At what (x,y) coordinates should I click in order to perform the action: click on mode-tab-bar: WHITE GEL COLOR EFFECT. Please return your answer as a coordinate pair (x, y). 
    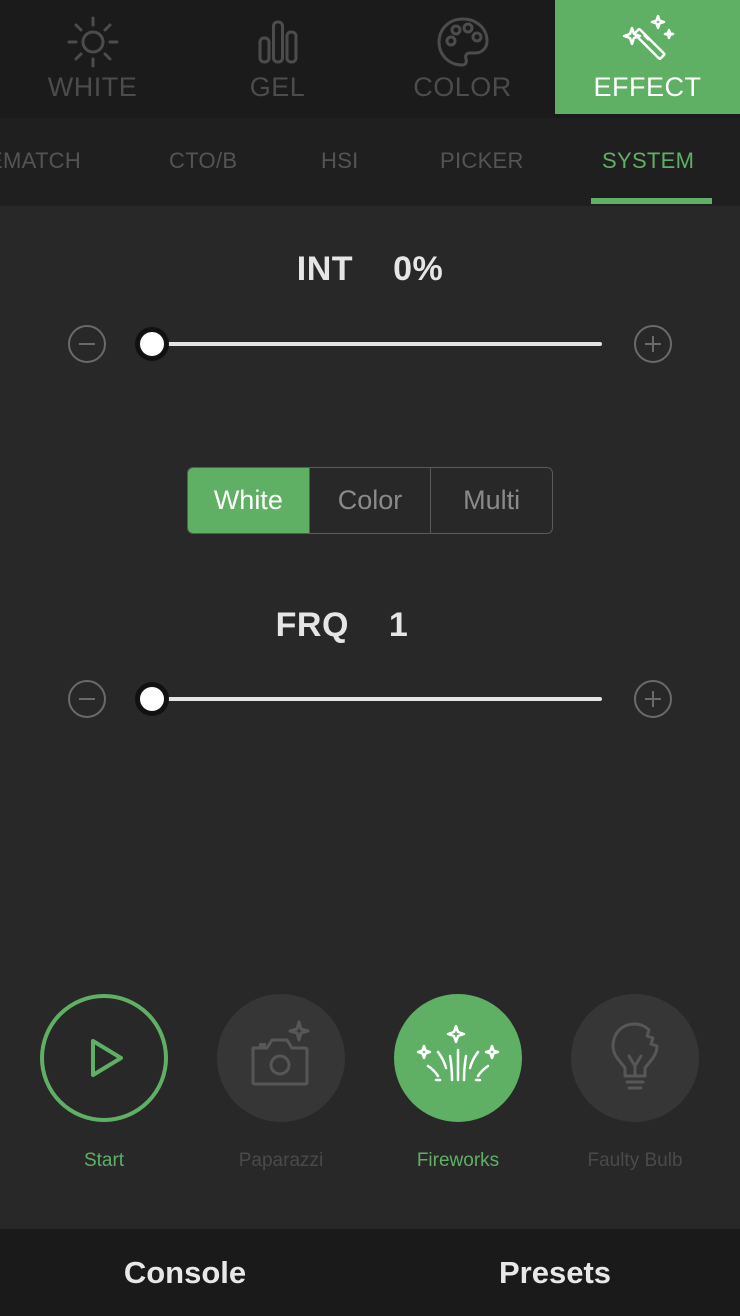
    Looking at the image, I should click on (370, 59).